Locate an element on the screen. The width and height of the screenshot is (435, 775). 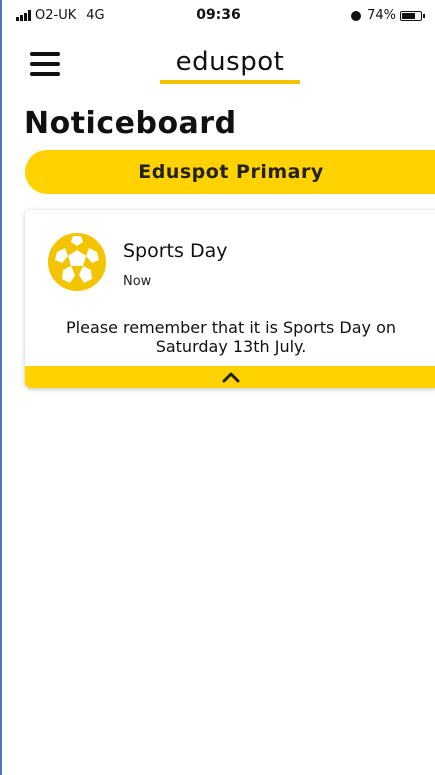
football-icon is located at coordinates (77, 262).